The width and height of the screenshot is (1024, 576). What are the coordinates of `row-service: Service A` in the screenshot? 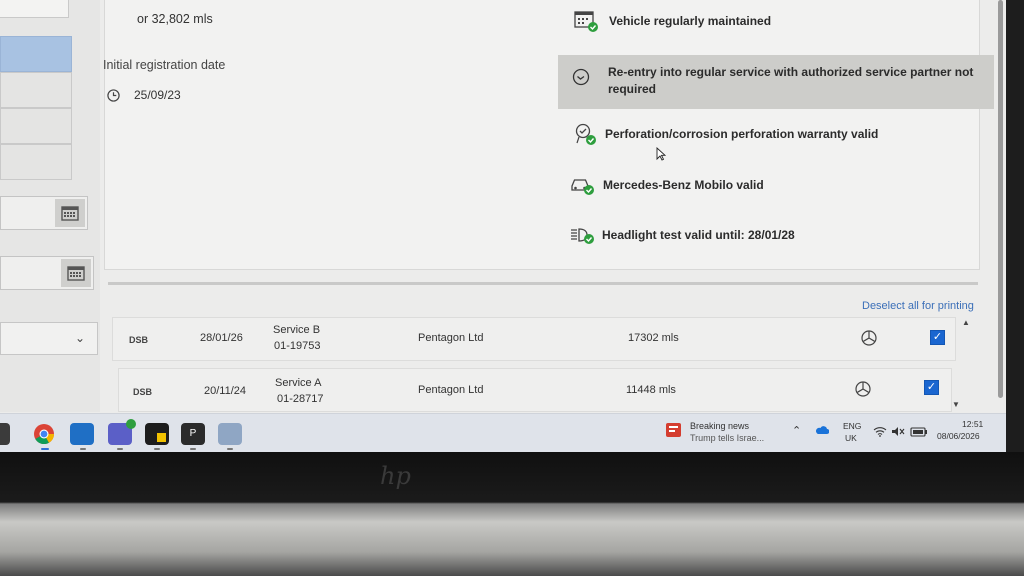 It's located at (298, 383).